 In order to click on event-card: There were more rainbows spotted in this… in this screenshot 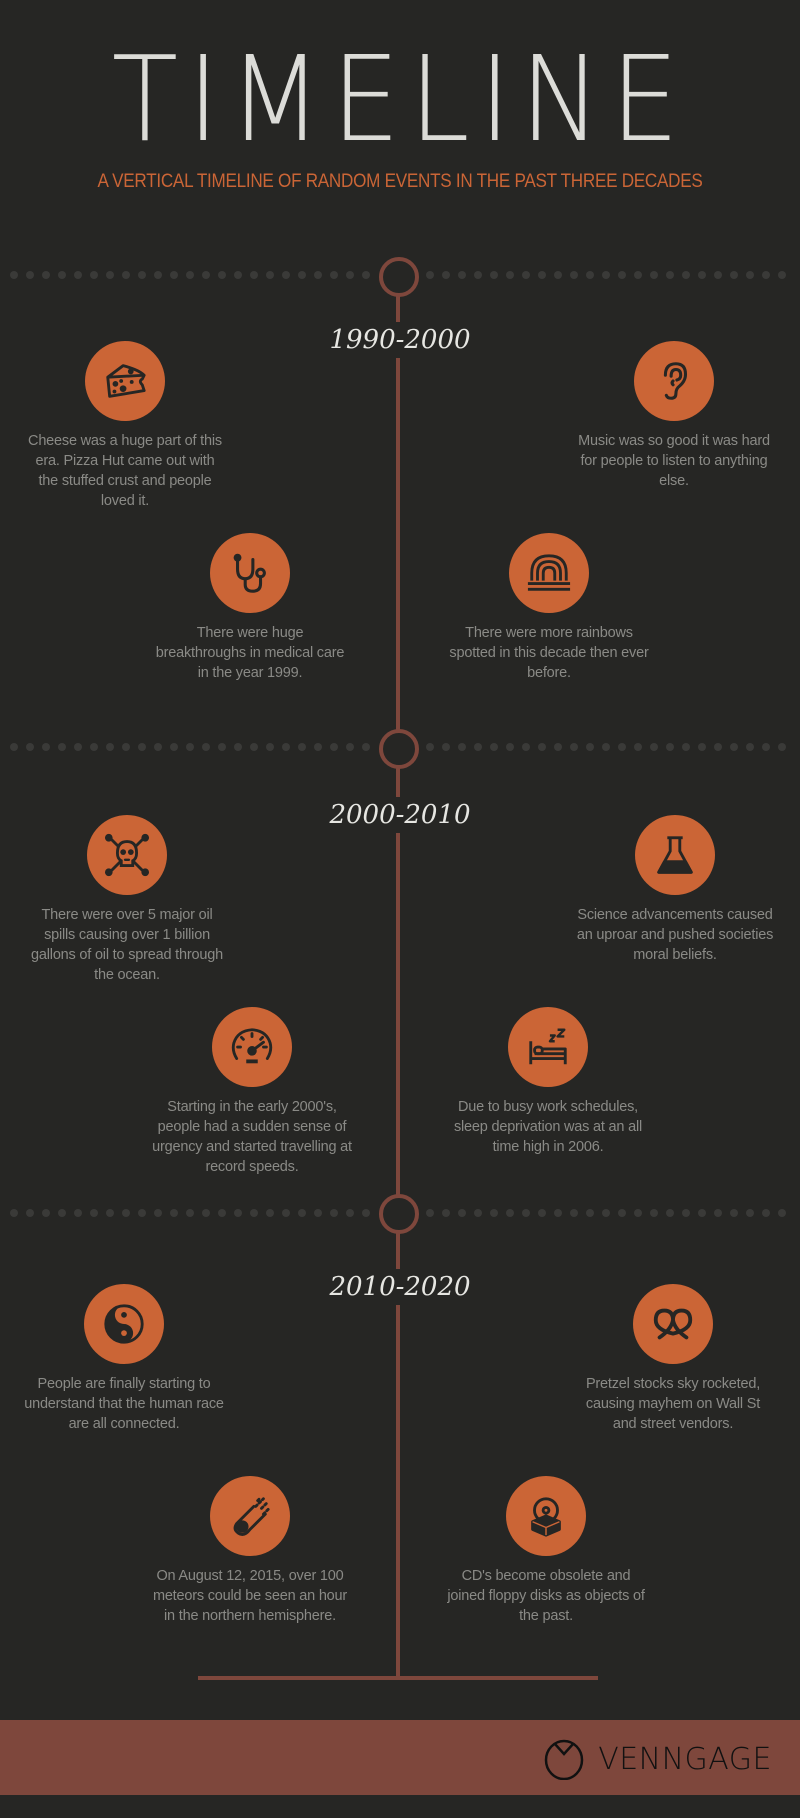, I will do `click(549, 608)`.